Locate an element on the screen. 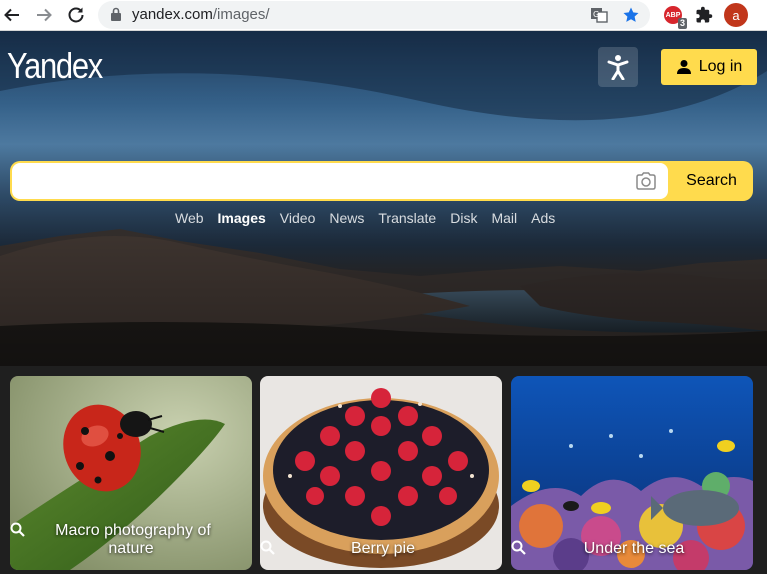  browser-toolbar: yandex.com/images/ G ABP 3 a is located at coordinates (383, 15).